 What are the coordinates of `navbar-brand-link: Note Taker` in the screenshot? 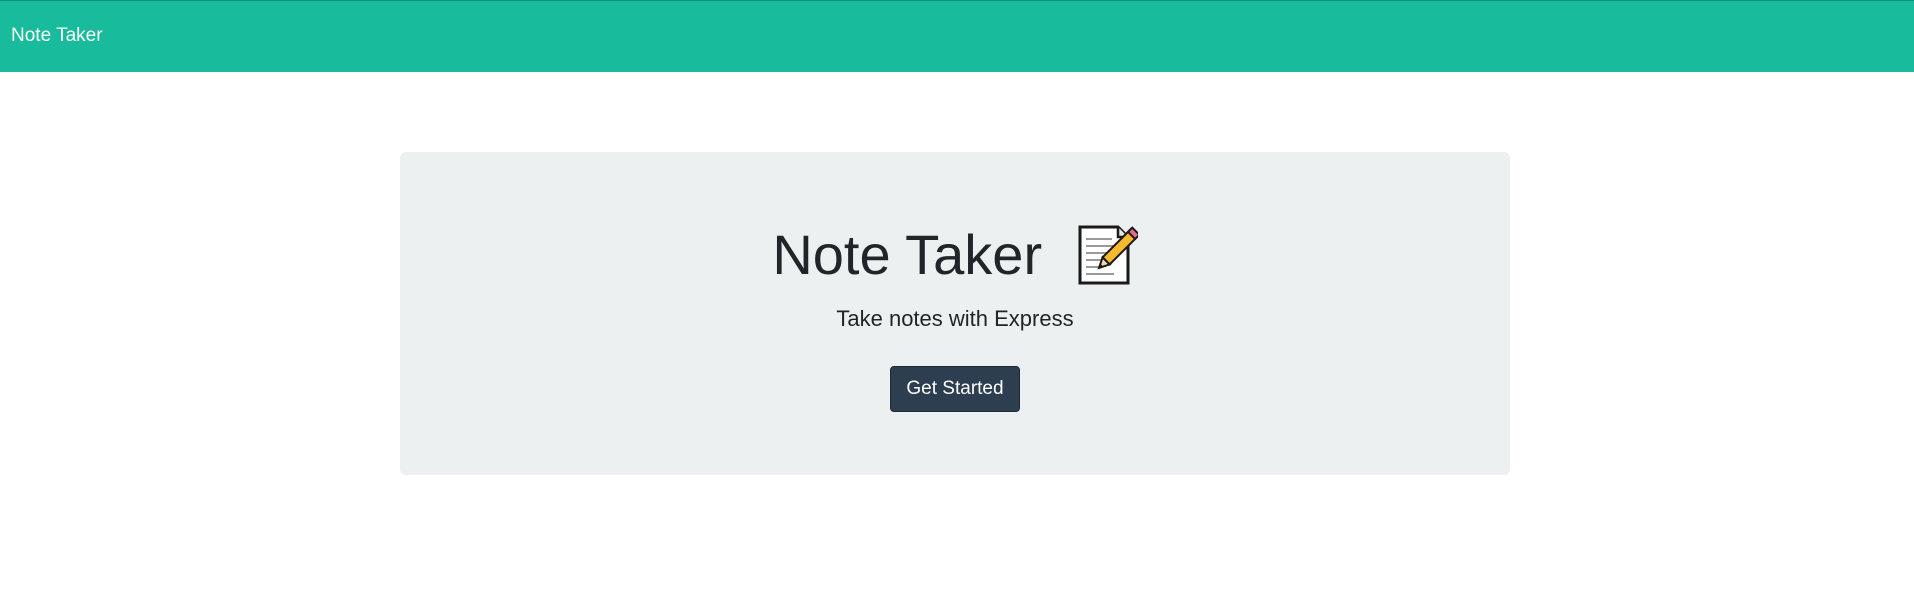 It's located at (57, 36).